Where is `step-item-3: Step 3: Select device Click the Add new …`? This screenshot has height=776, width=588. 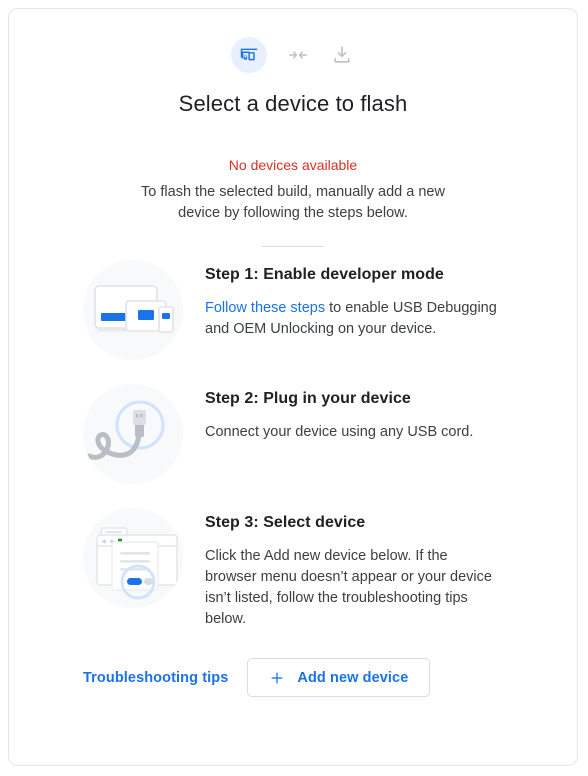
step-item-3: Step 3: Select device Click the Add new … is located at coordinates (293, 569).